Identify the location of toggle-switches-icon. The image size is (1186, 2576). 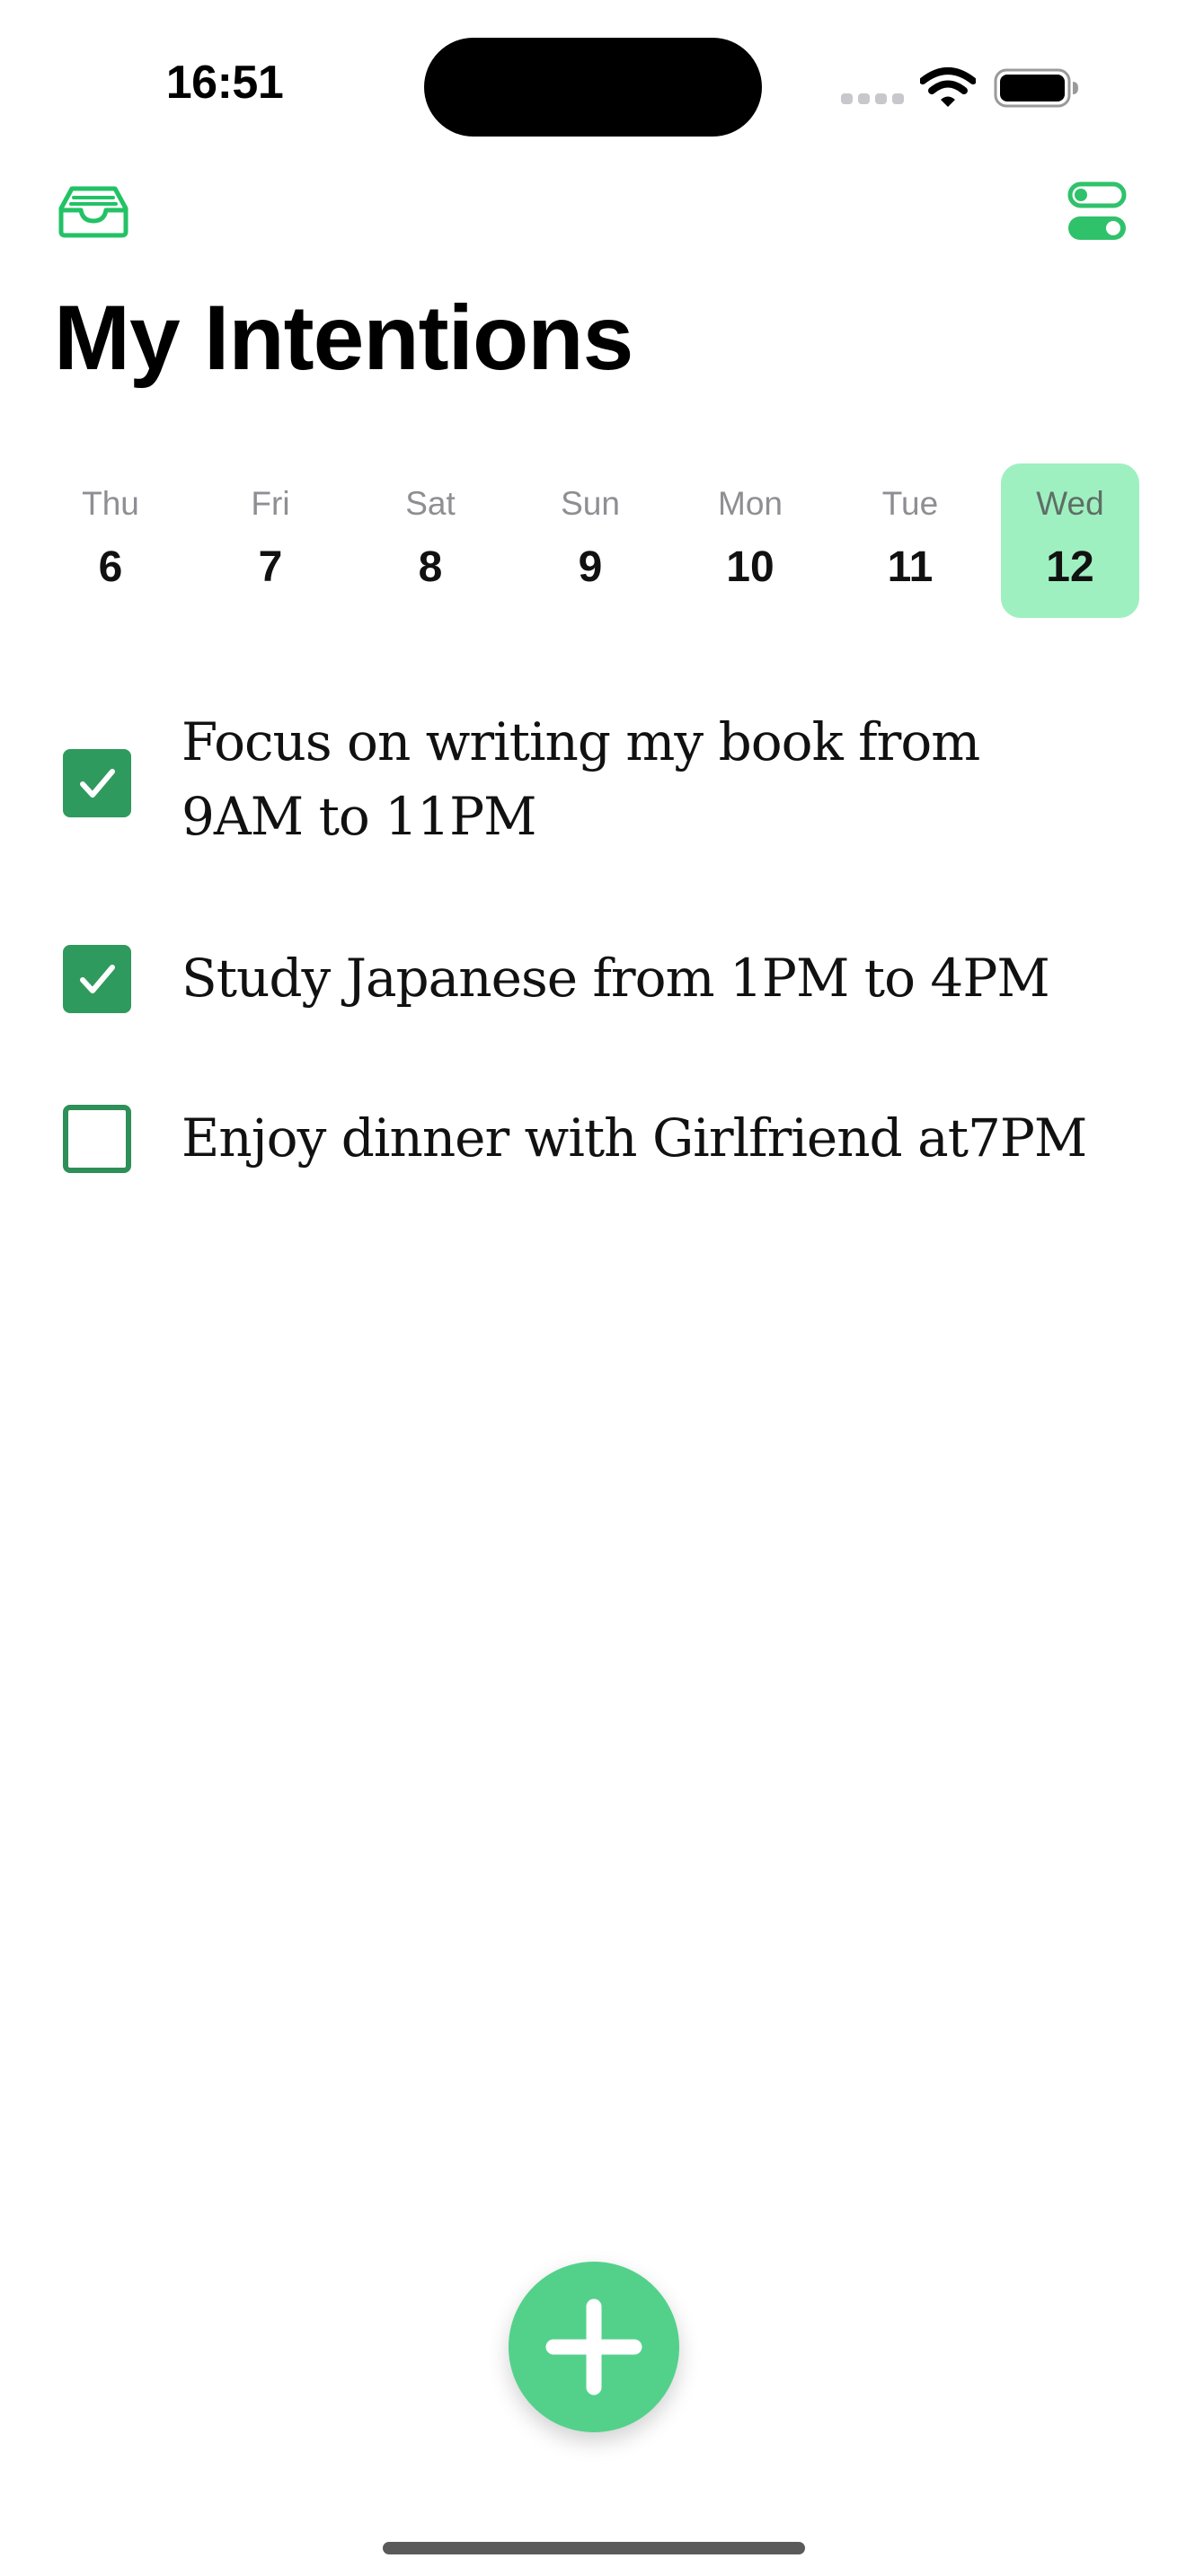
(1097, 210).